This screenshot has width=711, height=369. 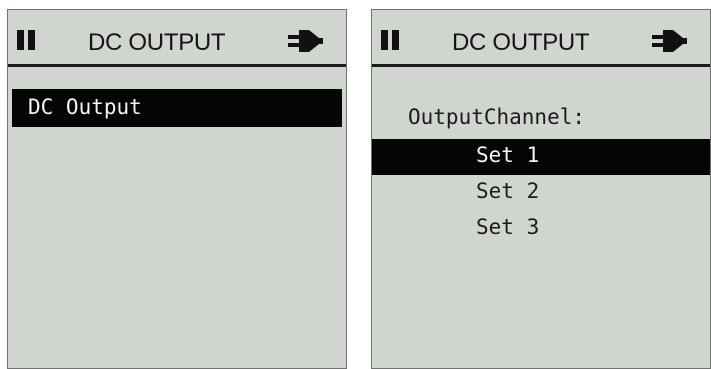 What do you see at coordinates (541, 157) in the screenshot?
I see `option-set-1: Set 1` at bounding box center [541, 157].